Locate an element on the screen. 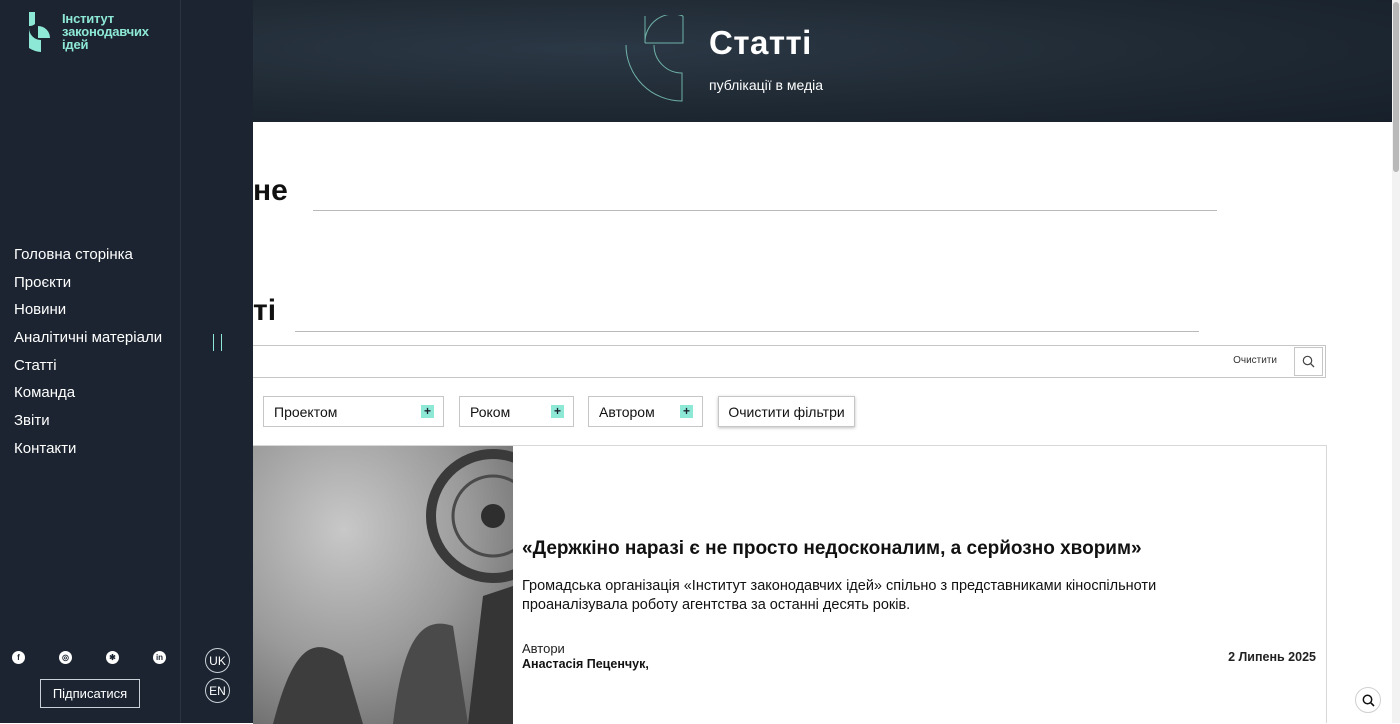 This screenshot has width=1400, height=724. social-links: f ◎ ✱ in is located at coordinates (106, 657).